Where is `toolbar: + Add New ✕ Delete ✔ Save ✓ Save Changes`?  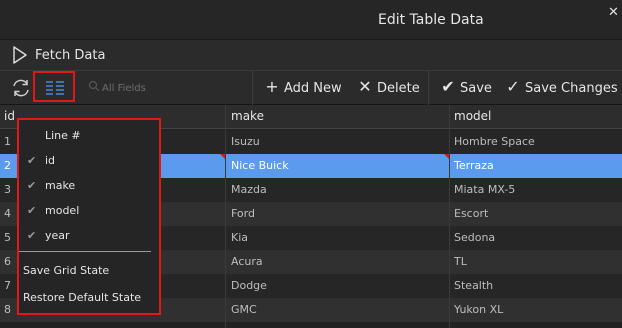
toolbar: + Add New ✕ Delete ✔ Save ✓ Save Changes is located at coordinates (311, 88).